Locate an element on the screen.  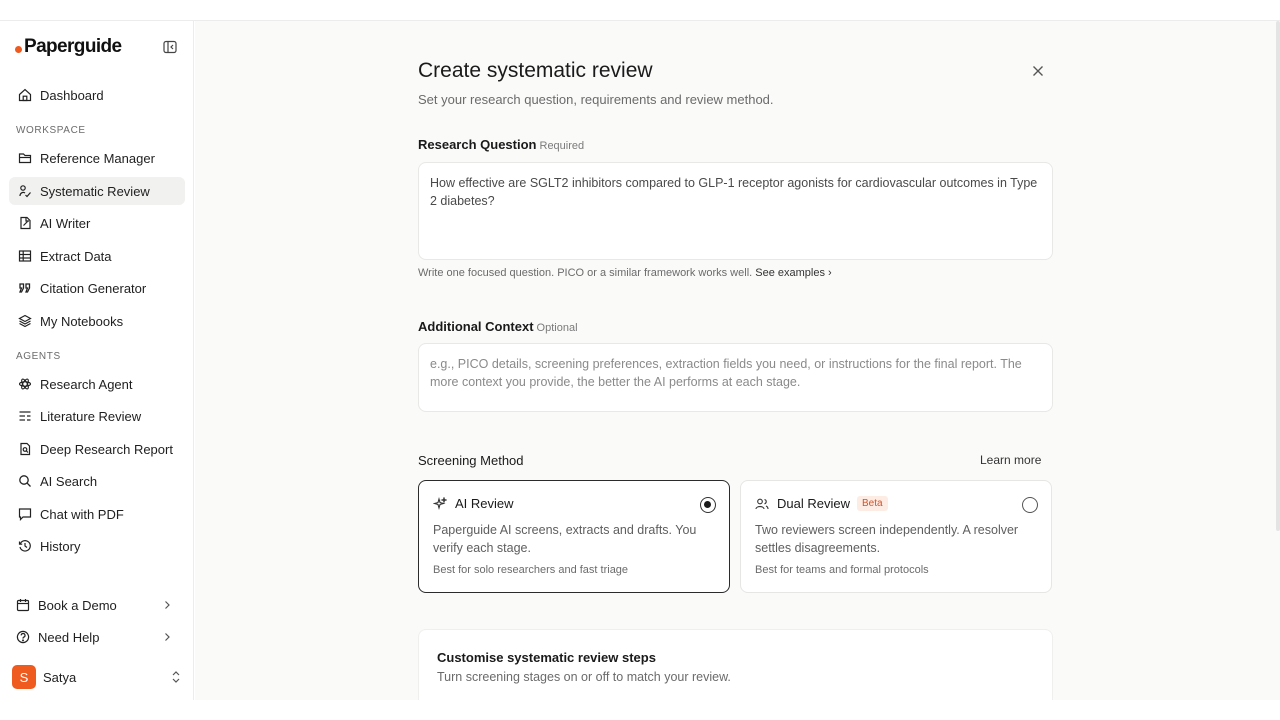
sidebar-item-label: Systematic Review is located at coordinates (95, 191).